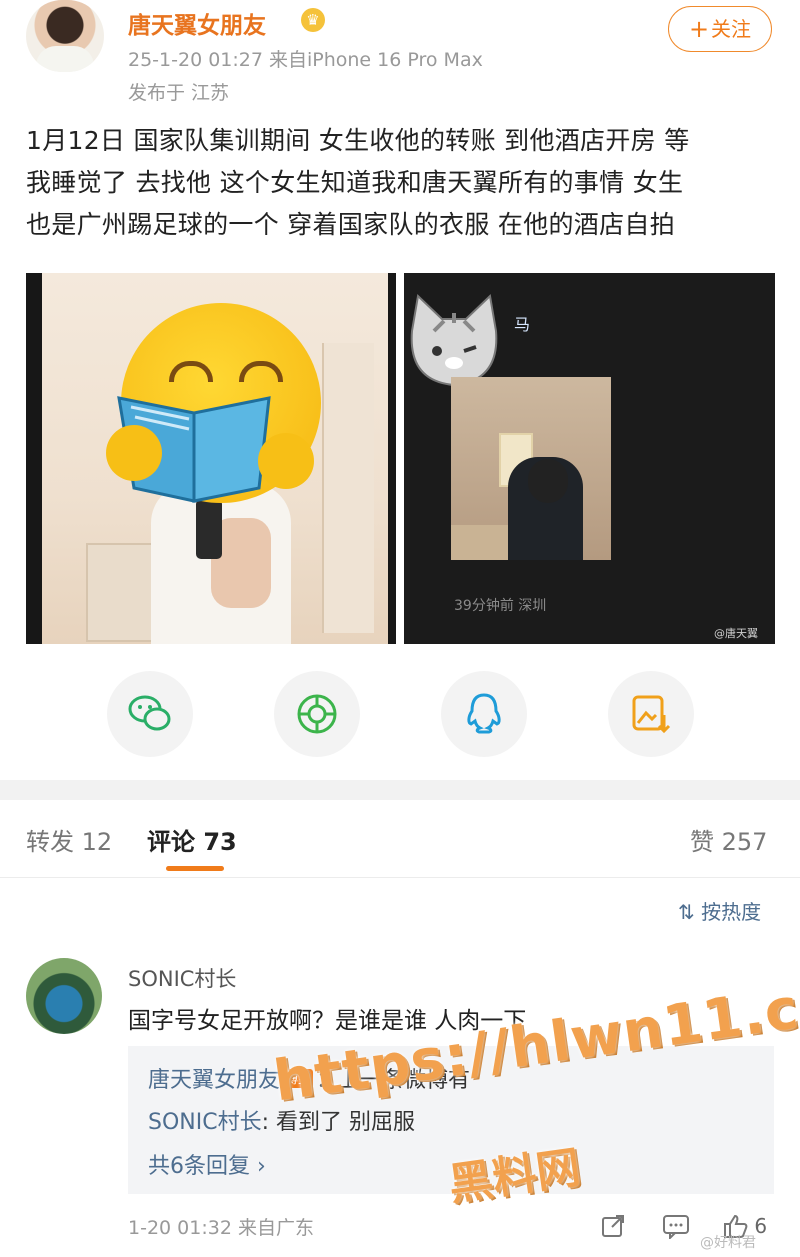 This screenshot has height=1257, width=800. What do you see at coordinates (731, 912) in the screenshot?
I see `sort-label: 按热度` at bounding box center [731, 912].